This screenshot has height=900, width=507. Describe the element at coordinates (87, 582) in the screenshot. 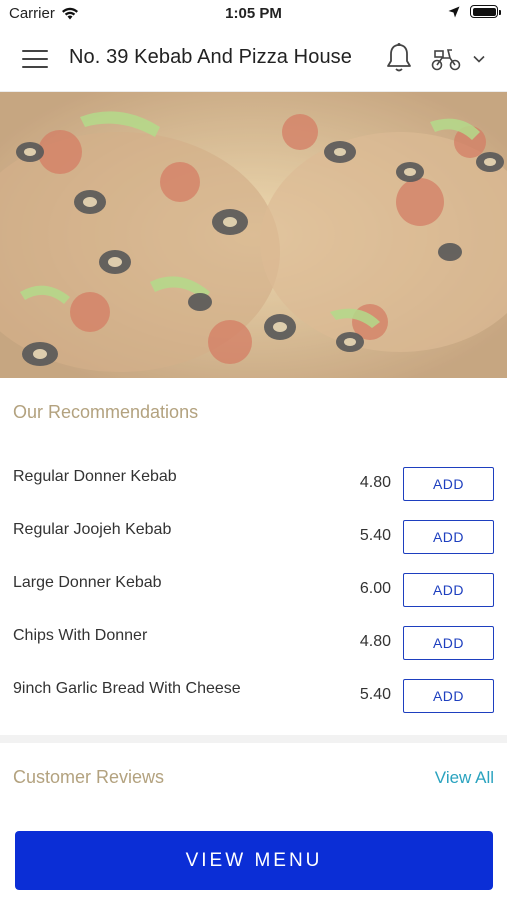

I see `item-name: Large Donner Kebab` at that location.